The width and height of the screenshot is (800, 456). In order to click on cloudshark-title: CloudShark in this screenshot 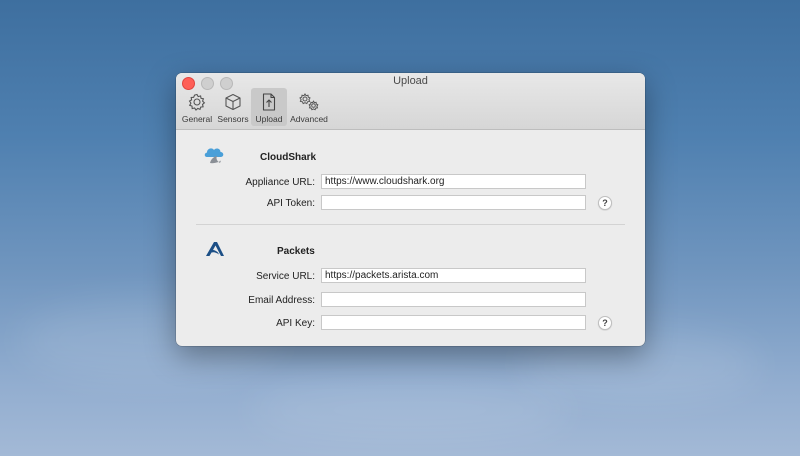, I will do `click(288, 157)`.